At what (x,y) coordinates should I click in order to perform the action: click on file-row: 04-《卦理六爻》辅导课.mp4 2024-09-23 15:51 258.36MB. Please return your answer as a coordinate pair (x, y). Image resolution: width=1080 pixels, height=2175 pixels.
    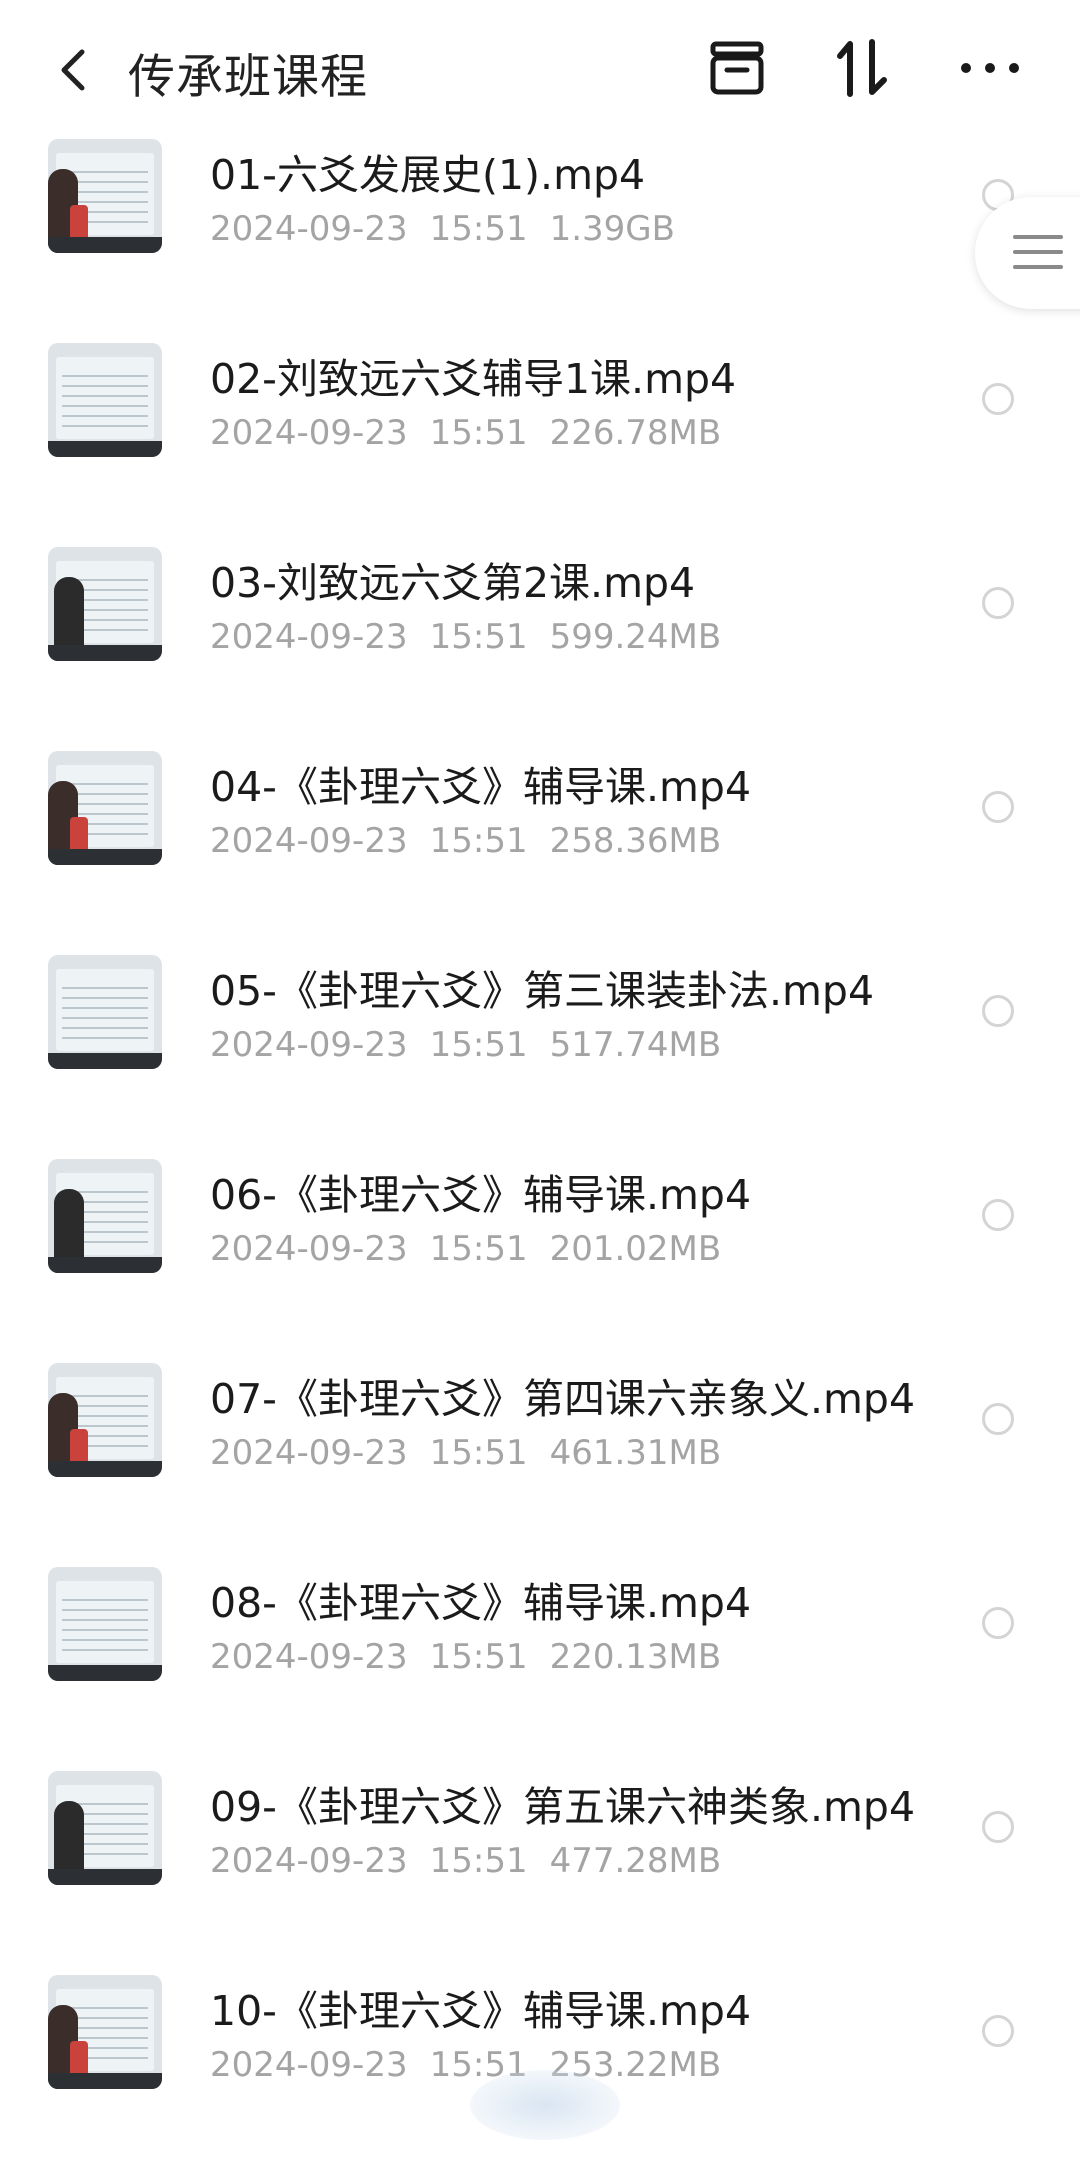
    Looking at the image, I should click on (540, 849).